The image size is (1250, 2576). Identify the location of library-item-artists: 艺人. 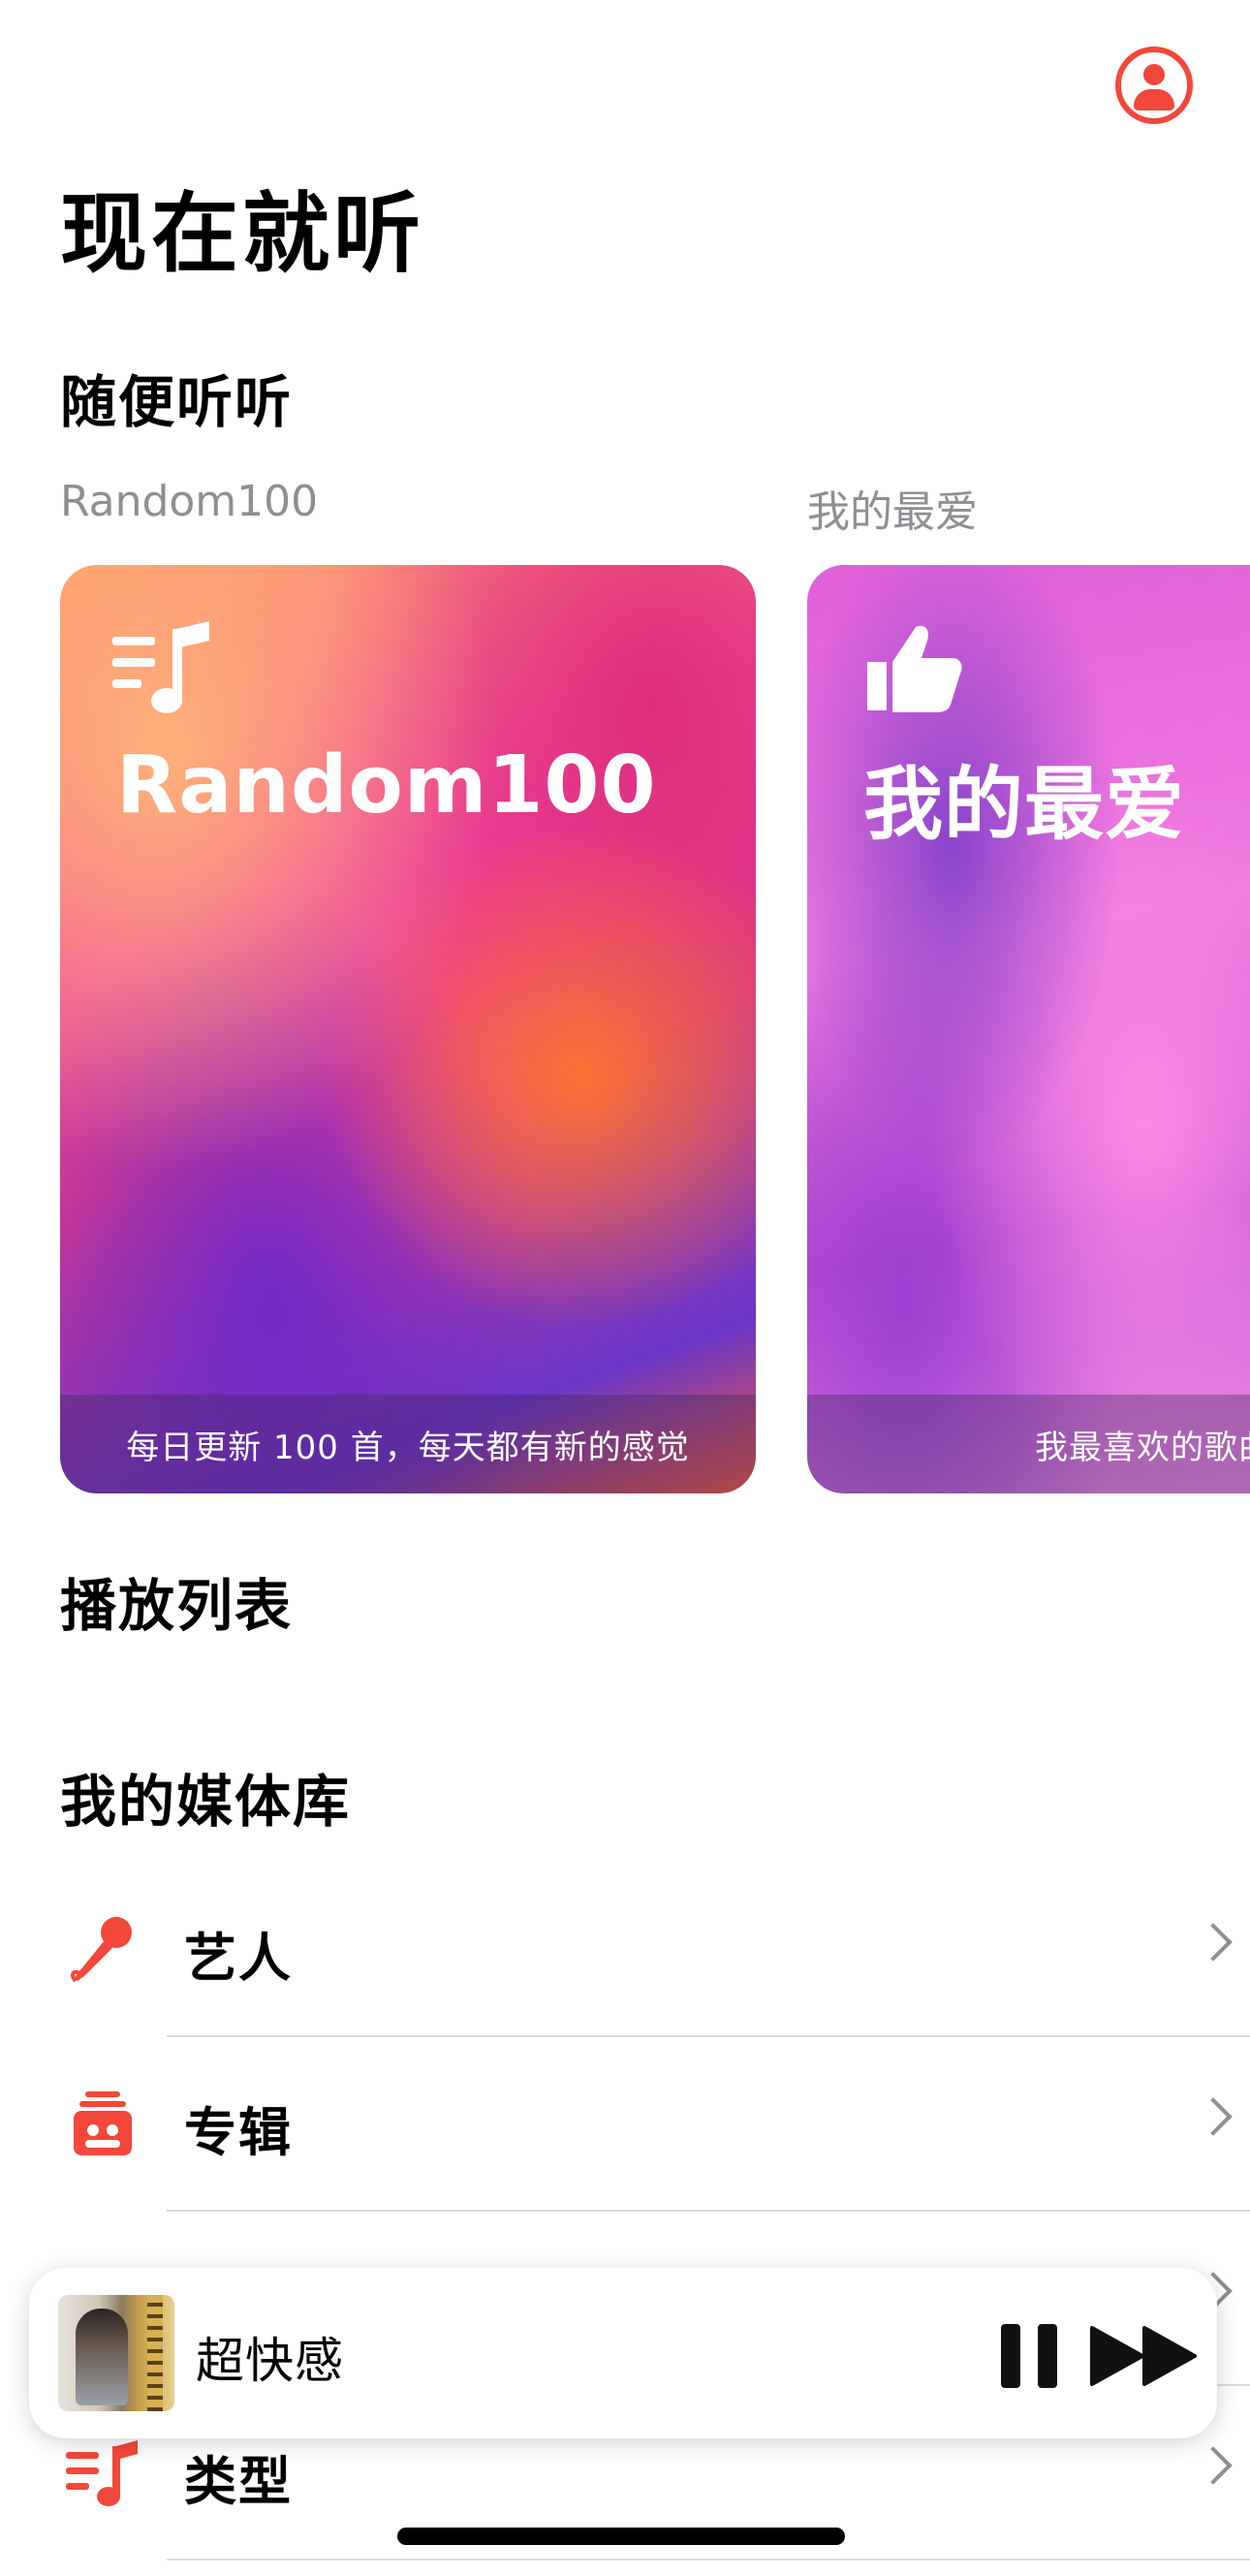
(625, 1950).